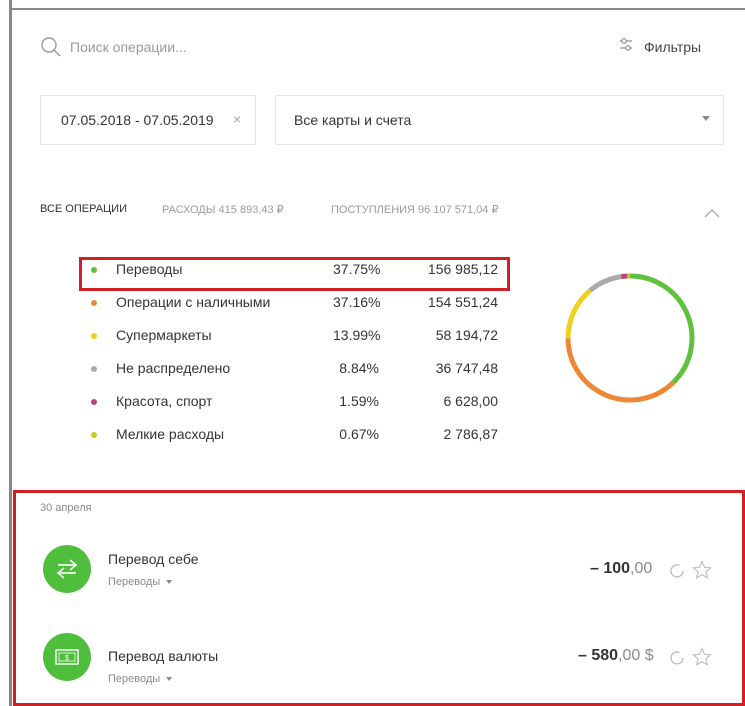 This screenshot has width=745, height=706. Describe the element at coordinates (173, 368) in the screenshot. I see `category-name: Не распределено` at that location.